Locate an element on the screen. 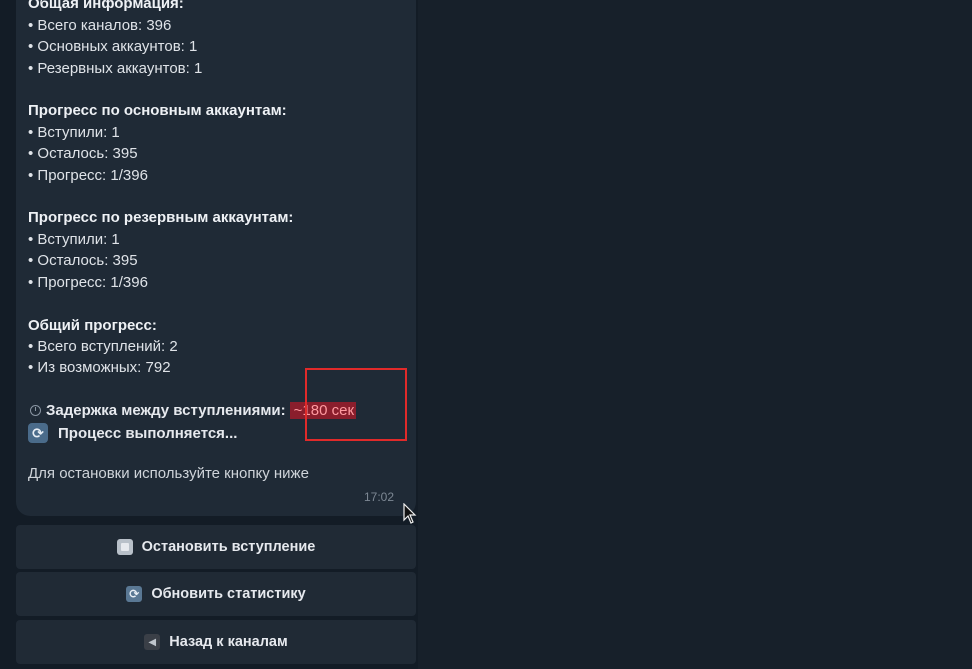  list-item: • Всего каналов: 396 is located at coordinates (100, 25).